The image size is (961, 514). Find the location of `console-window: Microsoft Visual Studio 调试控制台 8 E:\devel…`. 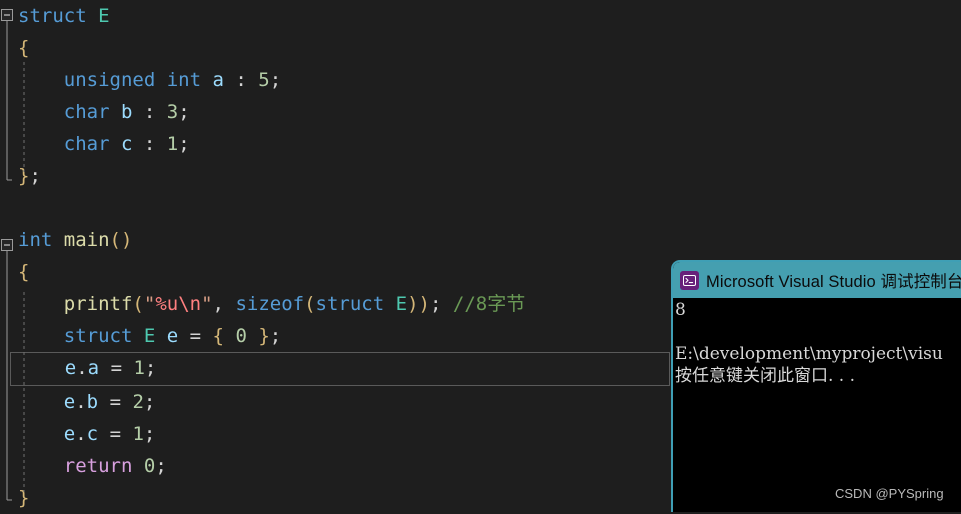

console-window: Microsoft Visual Studio 调试控制台 8 E:\devel… is located at coordinates (816, 386).